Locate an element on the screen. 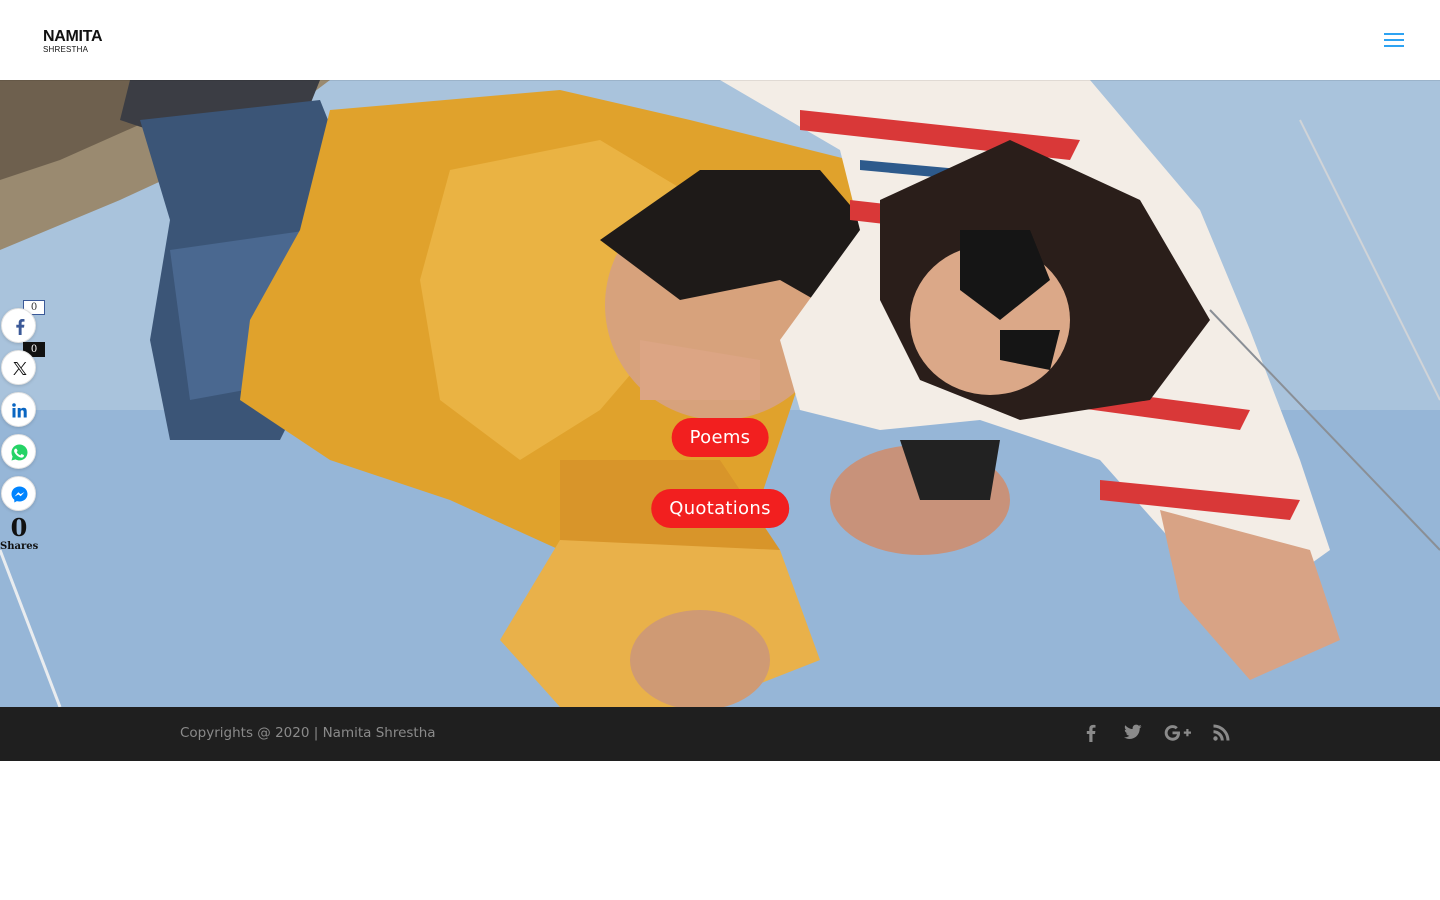  quotations-button: Quotations is located at coordinates (720, 508).